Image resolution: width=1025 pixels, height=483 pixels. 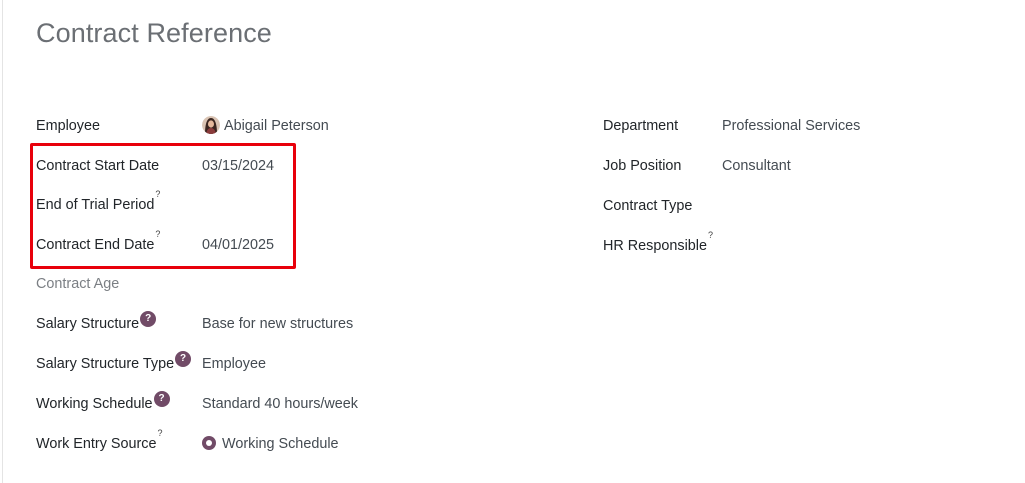 I want to click on hr-responsible-select, so click(x=852, y=246).